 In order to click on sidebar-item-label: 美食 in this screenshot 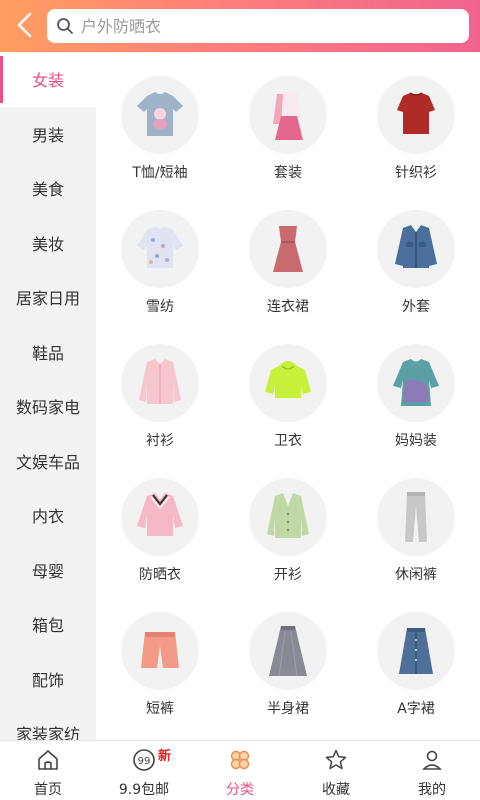, I will do `click(47, 190)`.